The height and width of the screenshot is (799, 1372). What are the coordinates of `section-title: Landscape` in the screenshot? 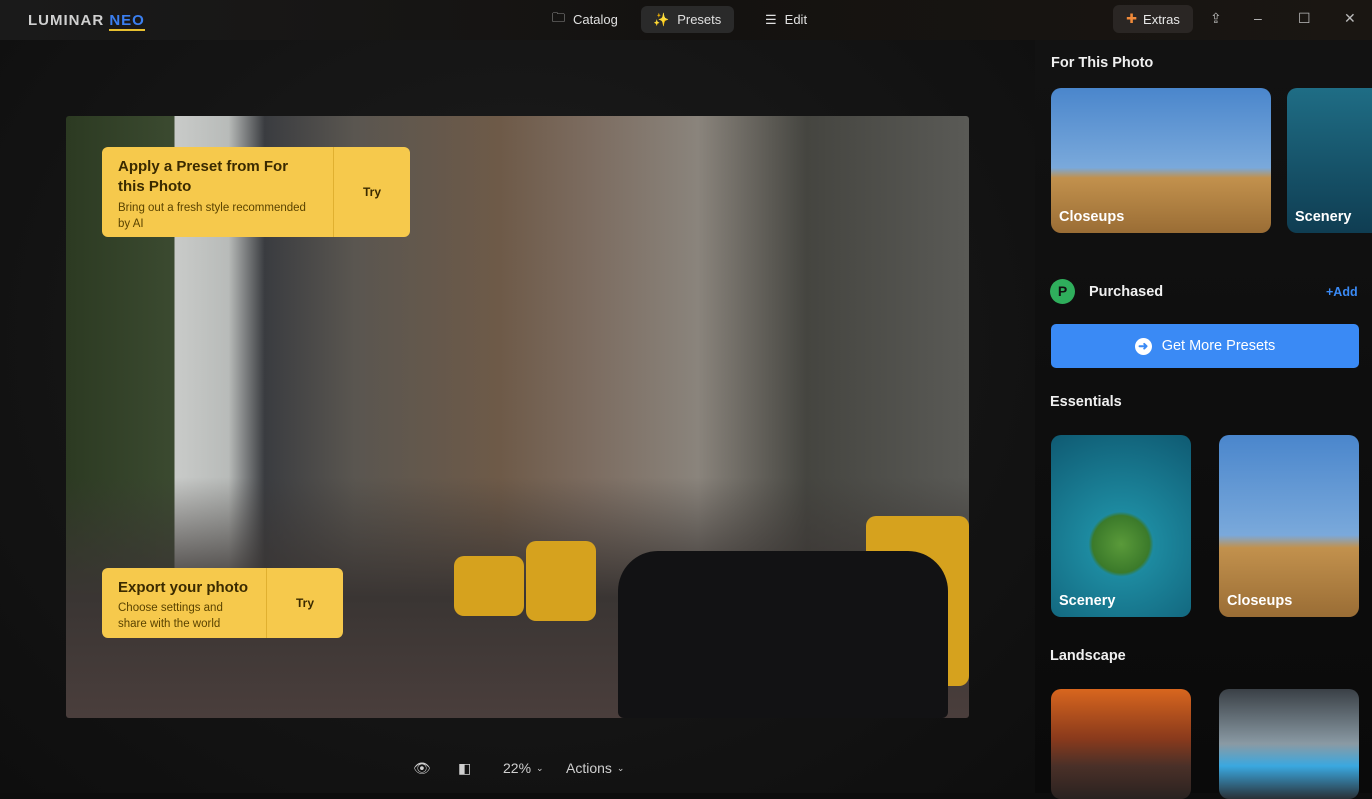 It's located at (1088, 656).